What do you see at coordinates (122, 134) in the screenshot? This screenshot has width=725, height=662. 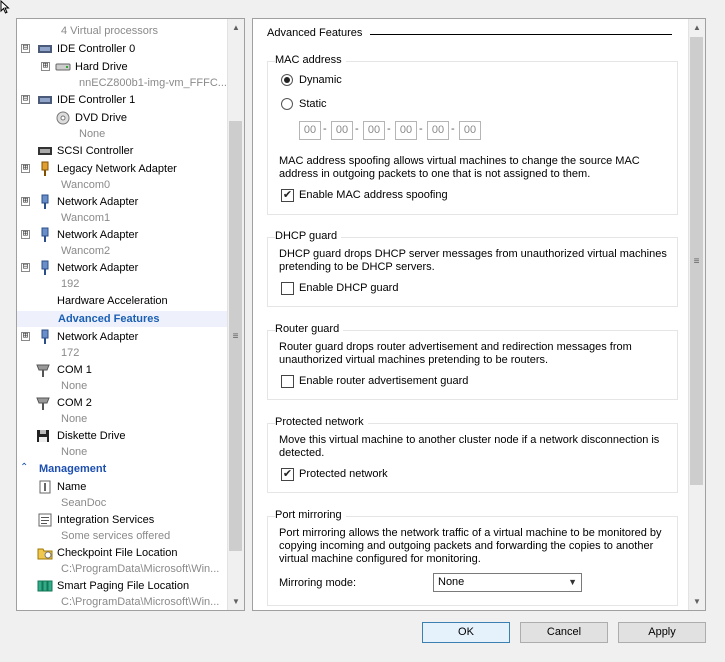 I see `tree-item-dvd-detail: None` at bounding box center [122, 134].